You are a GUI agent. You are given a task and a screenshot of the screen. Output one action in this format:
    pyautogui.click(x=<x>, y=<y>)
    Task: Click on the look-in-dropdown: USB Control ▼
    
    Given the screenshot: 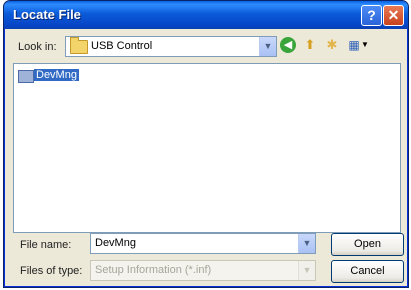 What is the action you would take?
    pyautogui.click(x=171, y=46)
    